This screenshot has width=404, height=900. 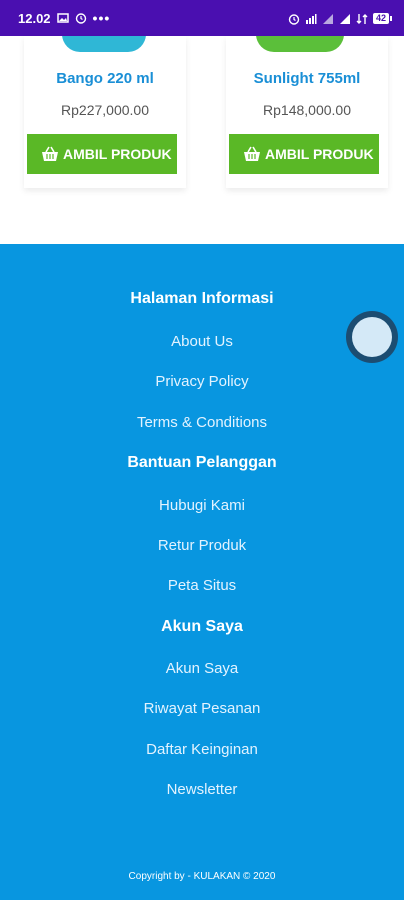 What do you see at coordinates (202, 505) in the screenshot?
I see `footer-link-hubungi-kami: Hubugi Kami` at bounding box center [202, 505].